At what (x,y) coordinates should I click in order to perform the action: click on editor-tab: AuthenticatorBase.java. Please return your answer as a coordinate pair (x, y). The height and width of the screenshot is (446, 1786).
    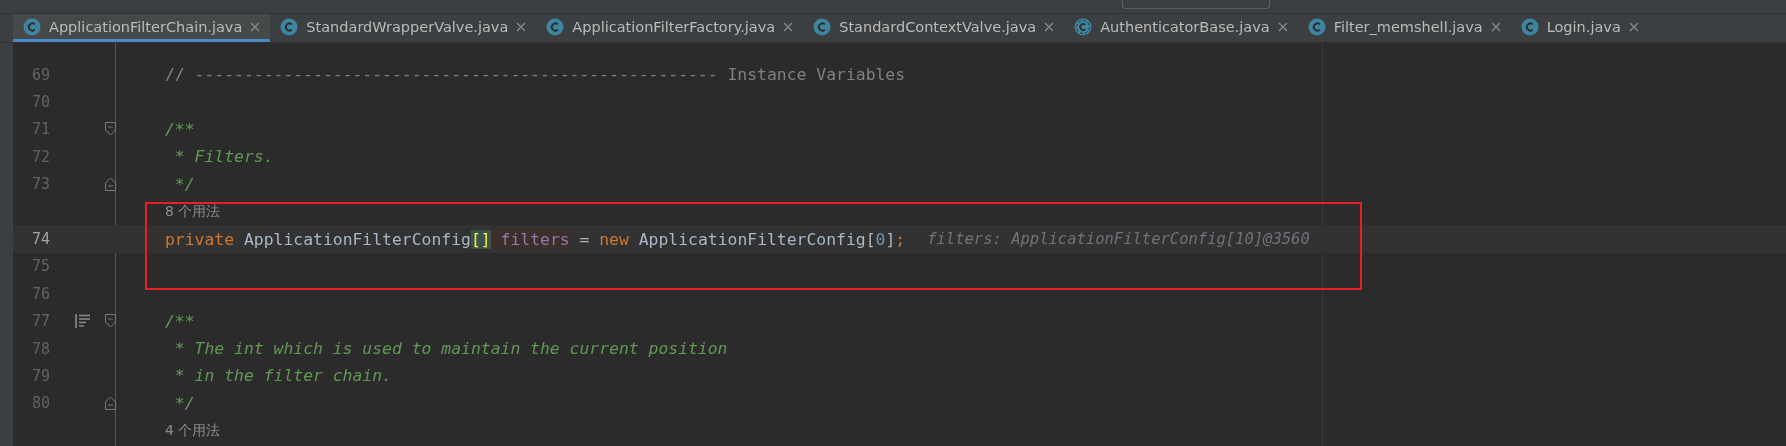
    Looking at the image, I should click on (1181, 28).